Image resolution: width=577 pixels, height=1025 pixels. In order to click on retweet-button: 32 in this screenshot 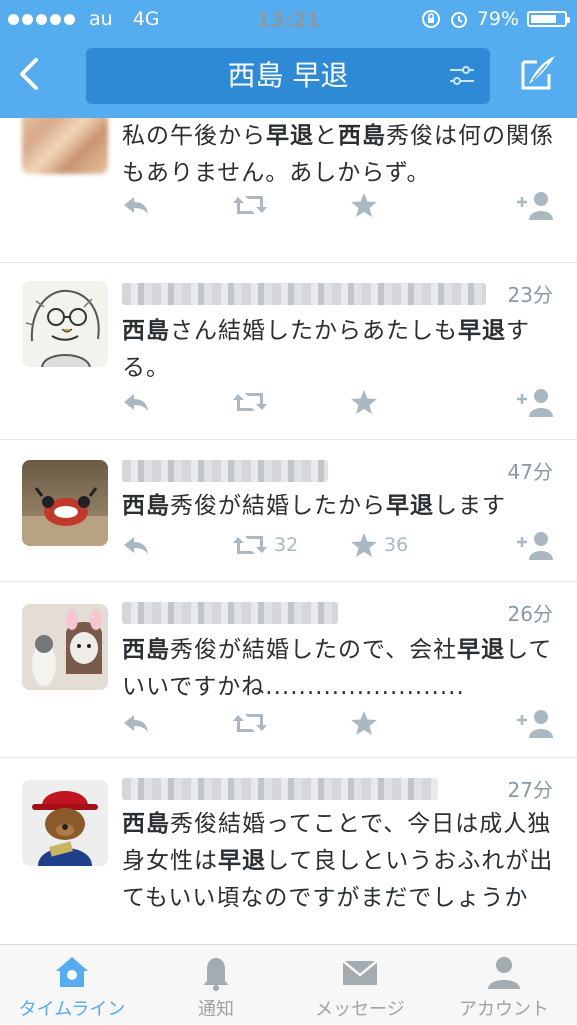, I will do `click(265, 545)`.